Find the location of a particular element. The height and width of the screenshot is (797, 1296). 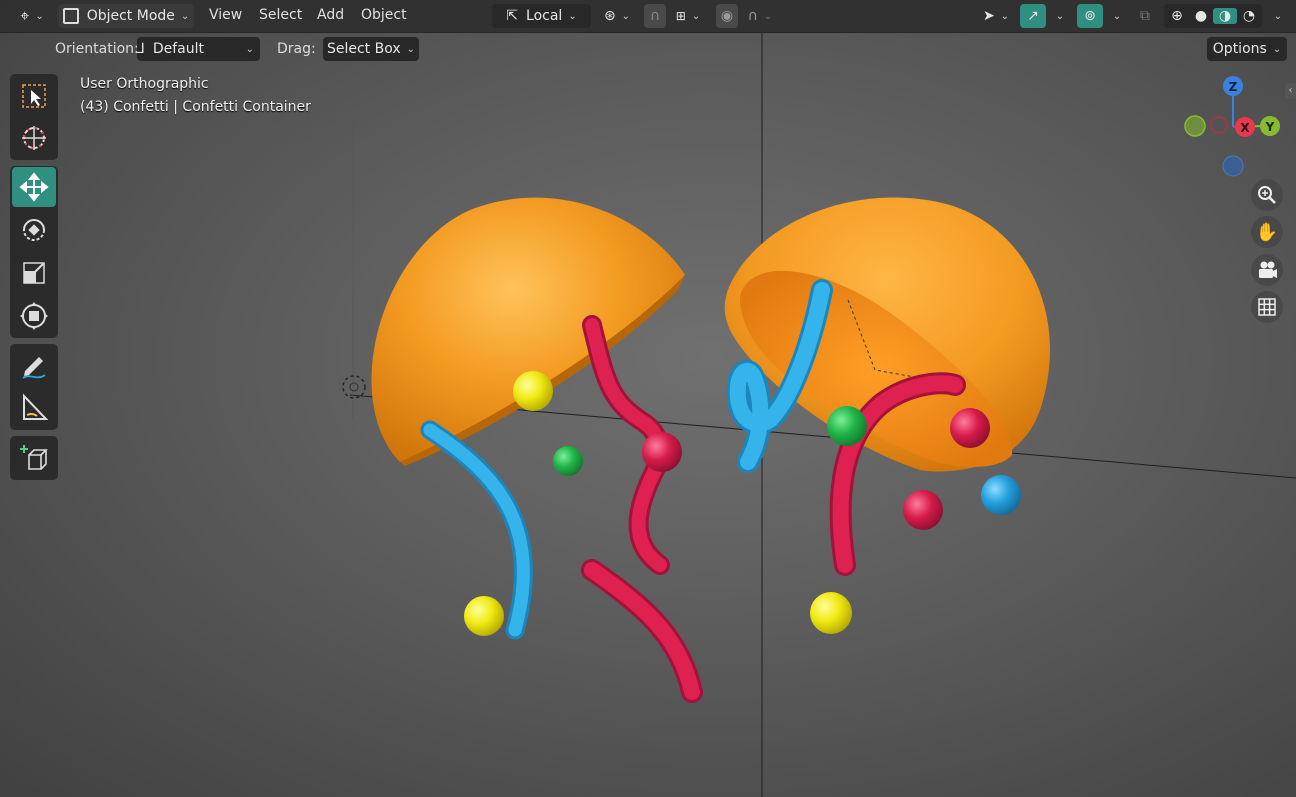

gizmo-toggle: ↗ is located at coordinates (1033, 16).